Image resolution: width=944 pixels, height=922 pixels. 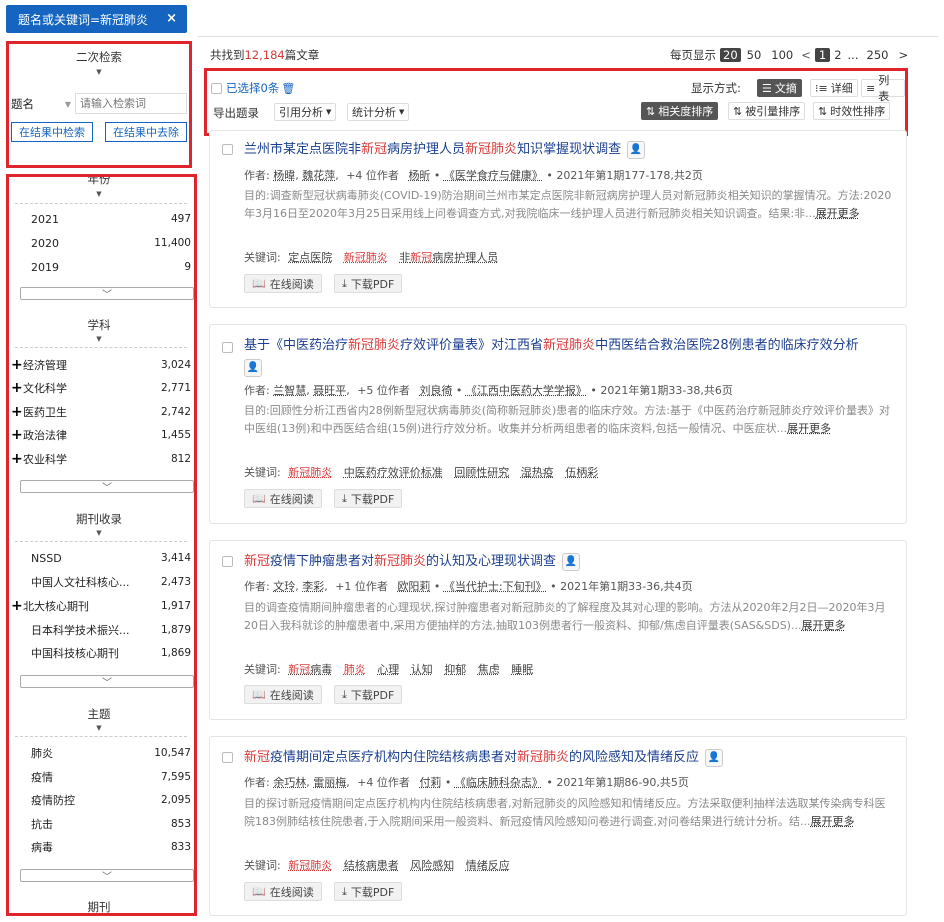 I want to click on keyword-link: 回顾性研究, so click(x=481, y=472).